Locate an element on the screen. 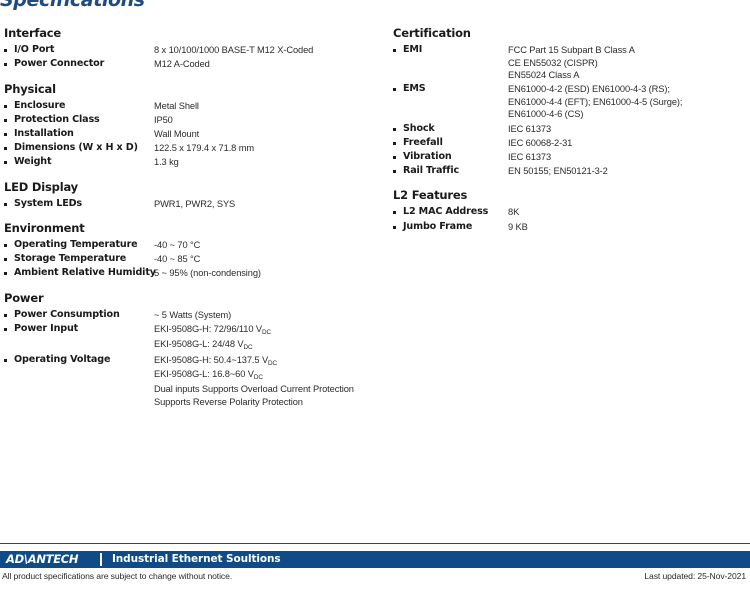 The image size is (750, 591). spec-row-l2-mac-address: L2 MAC Address 8K is located at coordinates (571, 212).